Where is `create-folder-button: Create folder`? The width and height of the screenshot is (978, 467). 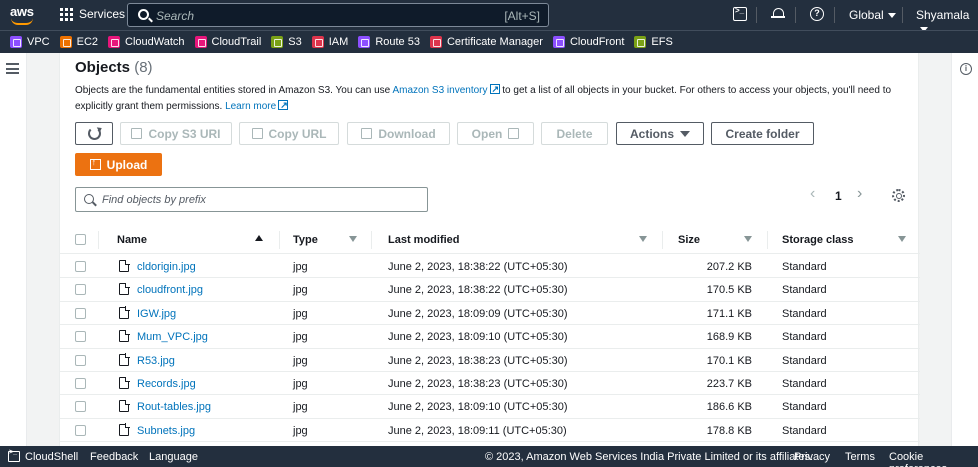 create-folder-button: Create folder is located at coordinates (762, 133).